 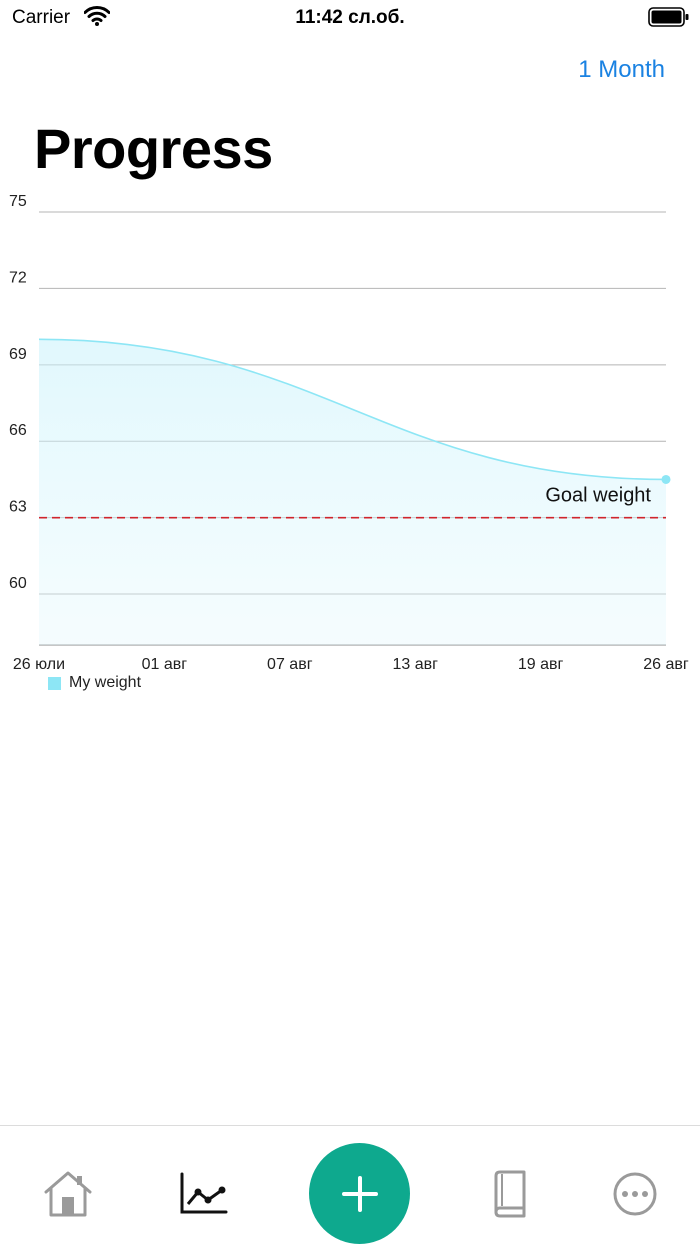 What do you see at coordinates (18, 277) in the screenshot?
I see `y-tick-label: 72` at bounding box center [18, 277].